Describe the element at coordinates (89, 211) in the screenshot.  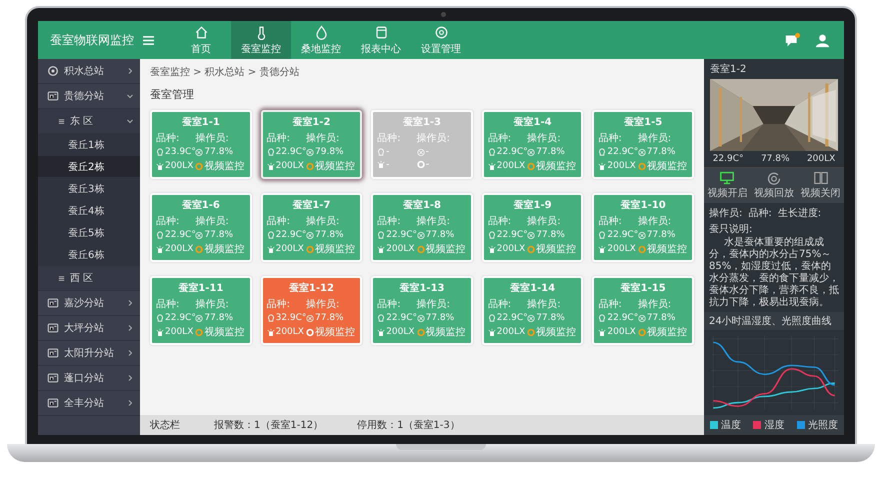
I see `sidebar-item: 蚕丘4栋` at that location.